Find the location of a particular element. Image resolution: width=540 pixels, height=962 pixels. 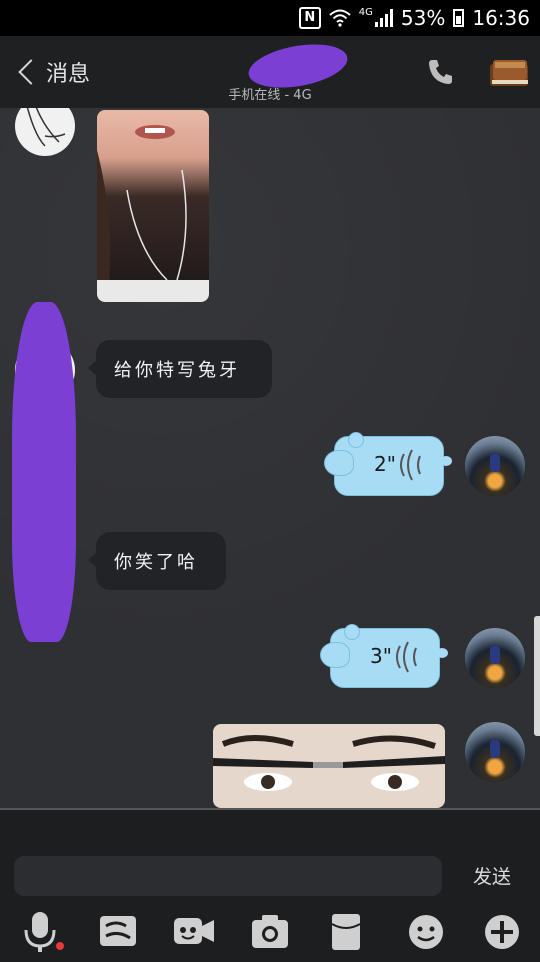

video-icon is located at coordinates (194, 932).